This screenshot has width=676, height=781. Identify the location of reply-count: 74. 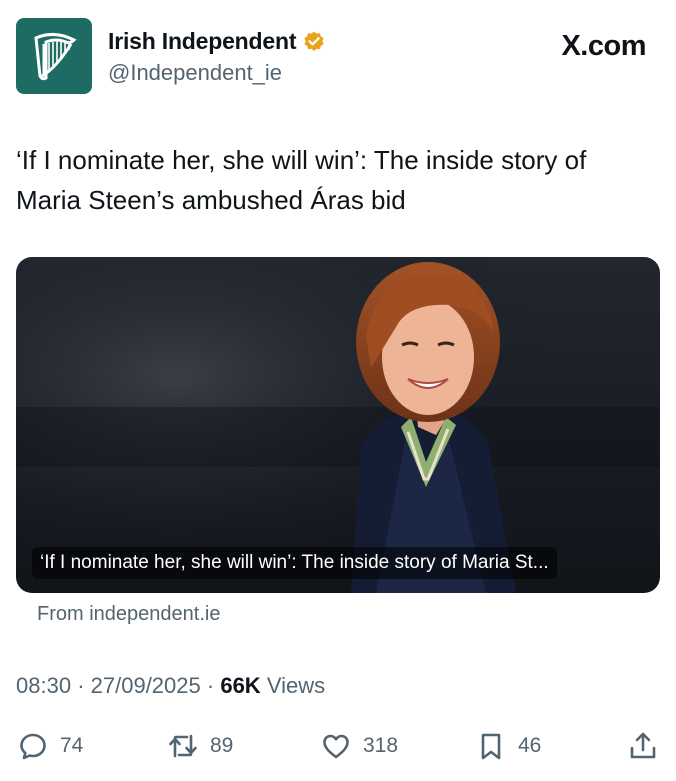
(72, 745).